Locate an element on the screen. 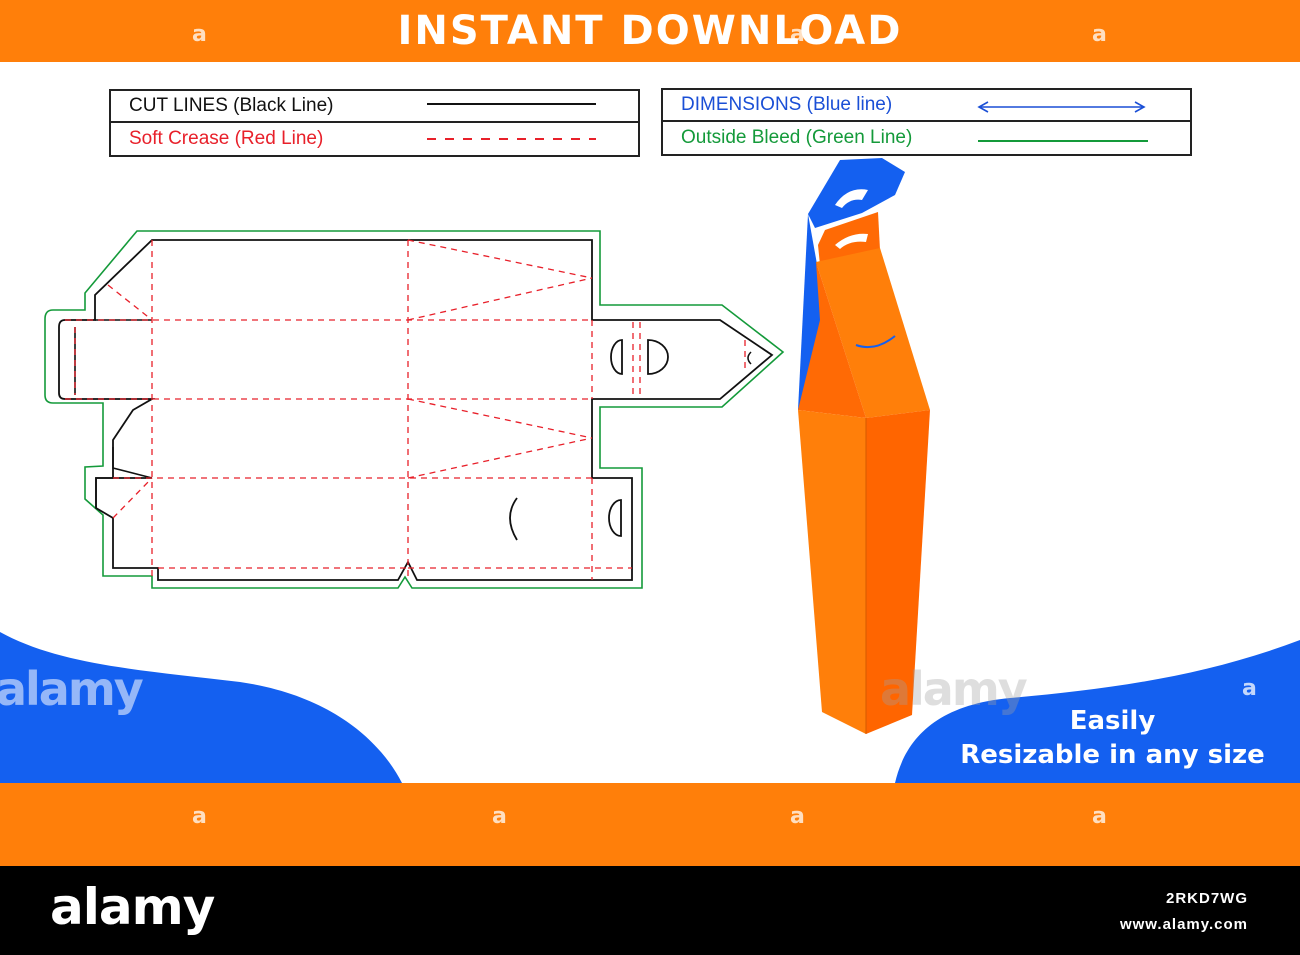 This screenshot has height=955, width=1300. footer: alamy 2RKD7WG www.alamy.com is located at coordinates (650, 910).